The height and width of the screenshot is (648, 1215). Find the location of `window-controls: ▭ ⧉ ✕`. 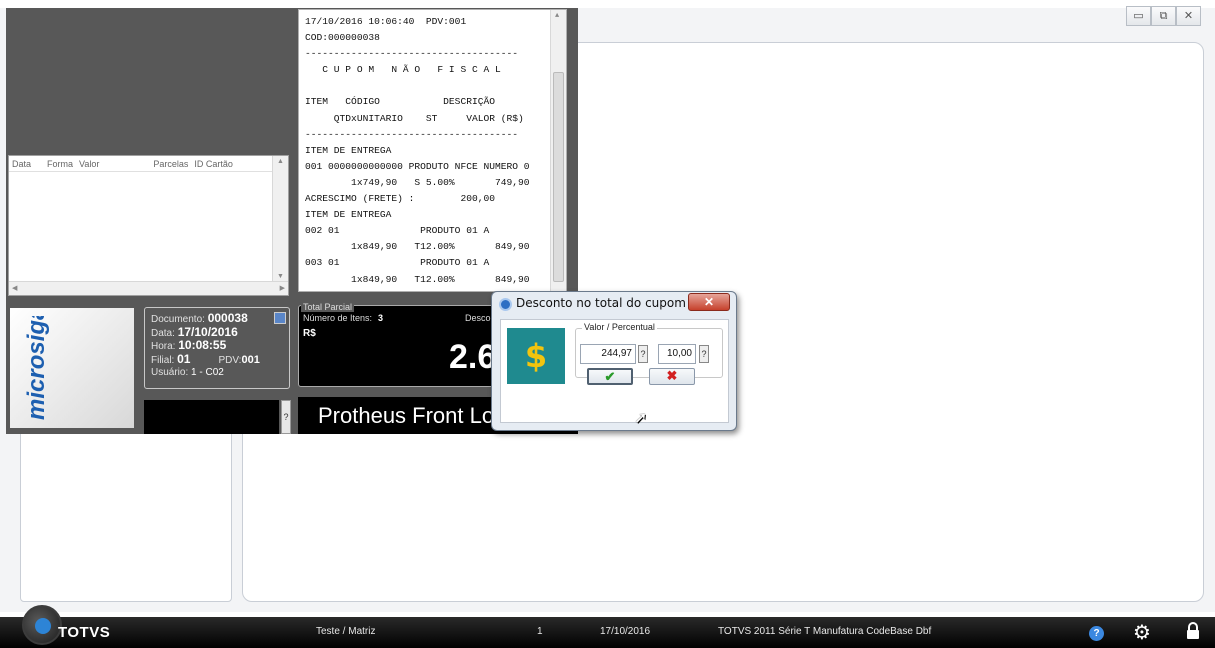

window-controls: ▭ ⧉ ✕ is located at coordinates (1163, 16).